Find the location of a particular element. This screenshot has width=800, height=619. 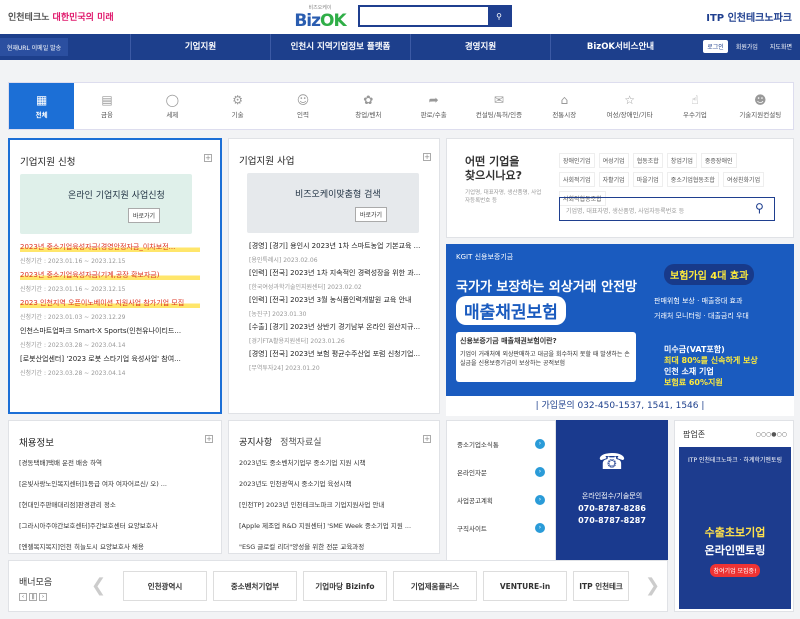

online-apply-banner: 온라인 기업지원 사업신청 바로가기 is located at coordinates (106, 204).